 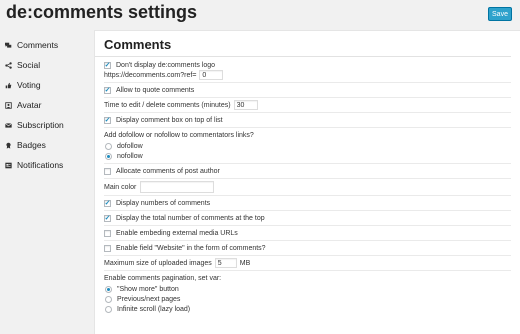 What do you see at coordinates (307, 120) in the screenshot?
I see `setting-row-box-top: Display comment box on top of list` at bounding box center [307, 120].